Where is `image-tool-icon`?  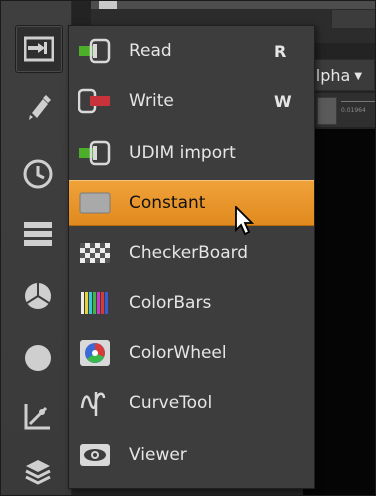
image-tool-icon is located at coordinates (39, 49).